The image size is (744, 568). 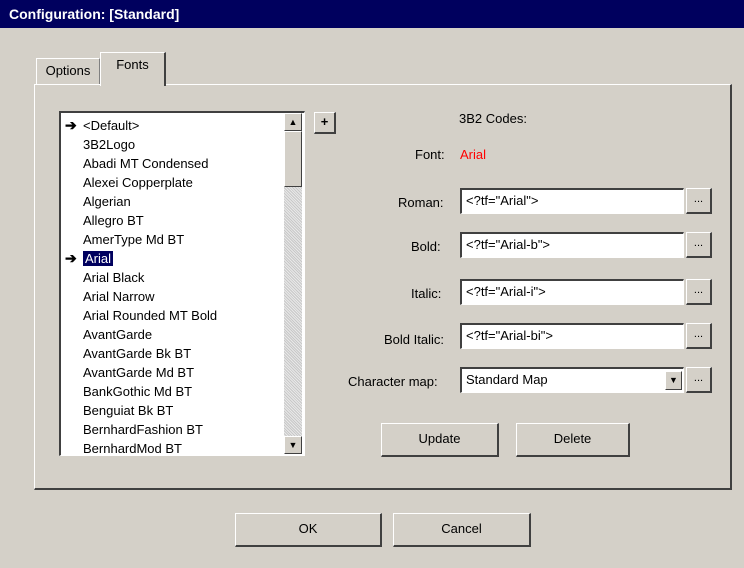 I want to click on font-list-item-label: Benguiat Bk BT, so click(x=128, y=410).